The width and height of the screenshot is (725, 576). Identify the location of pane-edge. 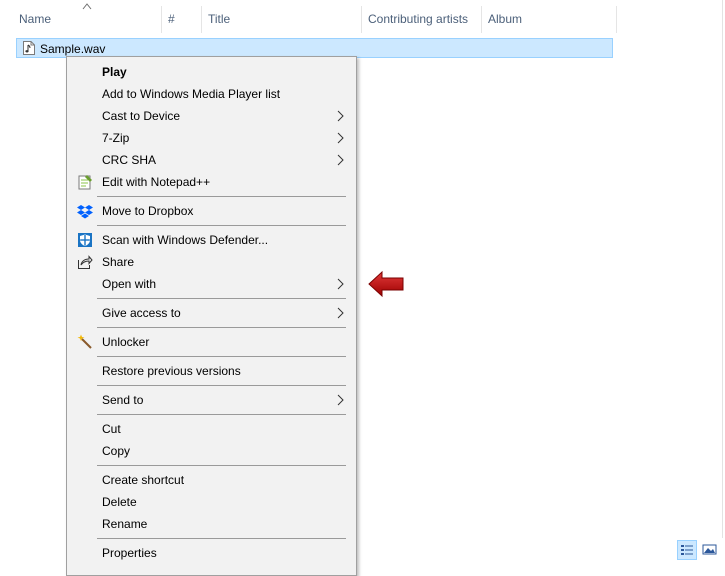
(722, 269).